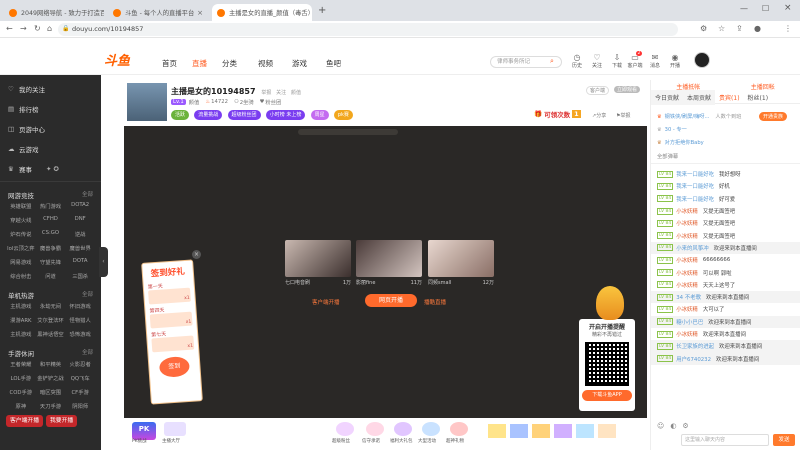 The width and height of the screenshot is (800, 450). I want to click on maximize-icon: ☐, so click(765, 8).